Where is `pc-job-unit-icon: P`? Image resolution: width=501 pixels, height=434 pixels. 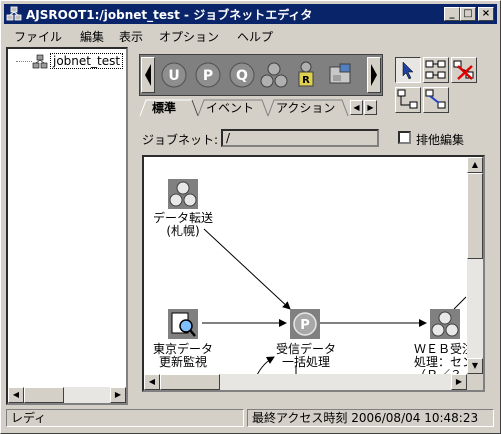
pc-job-unit-icon: P is located at coordinates (305, 324).